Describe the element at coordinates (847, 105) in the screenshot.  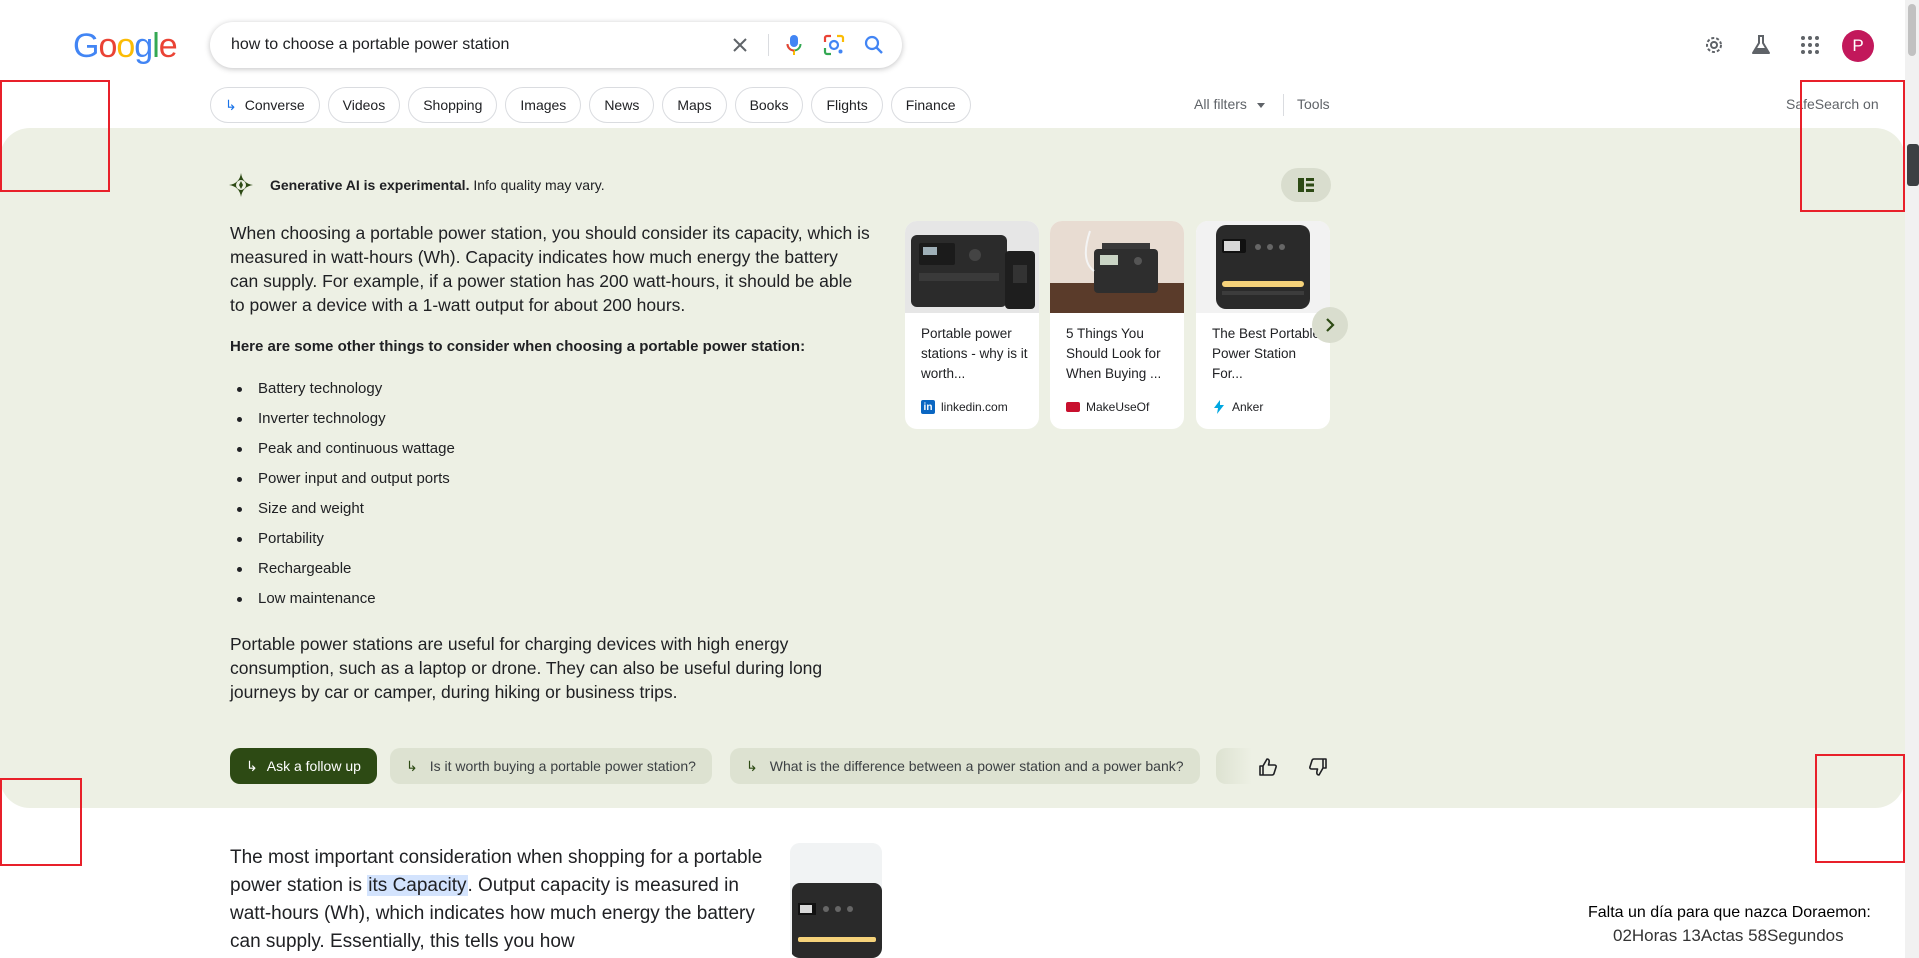
I see `tab-flights: Flights` at that location.